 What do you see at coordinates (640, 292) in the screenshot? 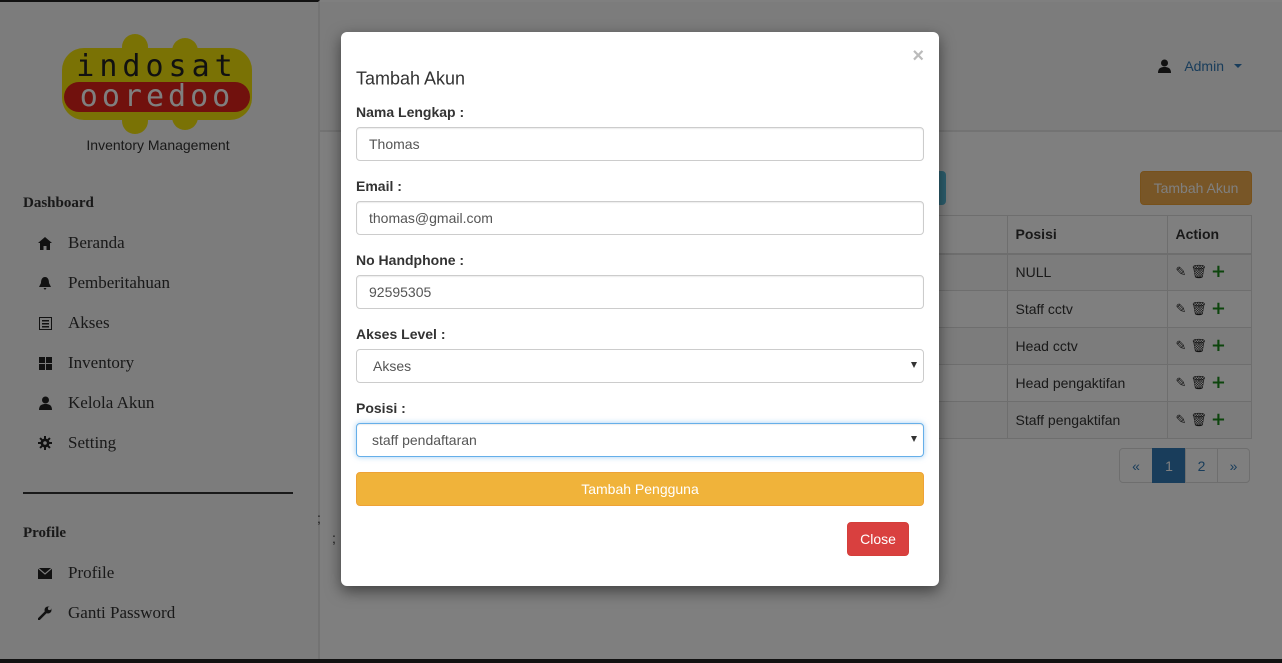
I see `phone-input` at bounding box center [640, 292].